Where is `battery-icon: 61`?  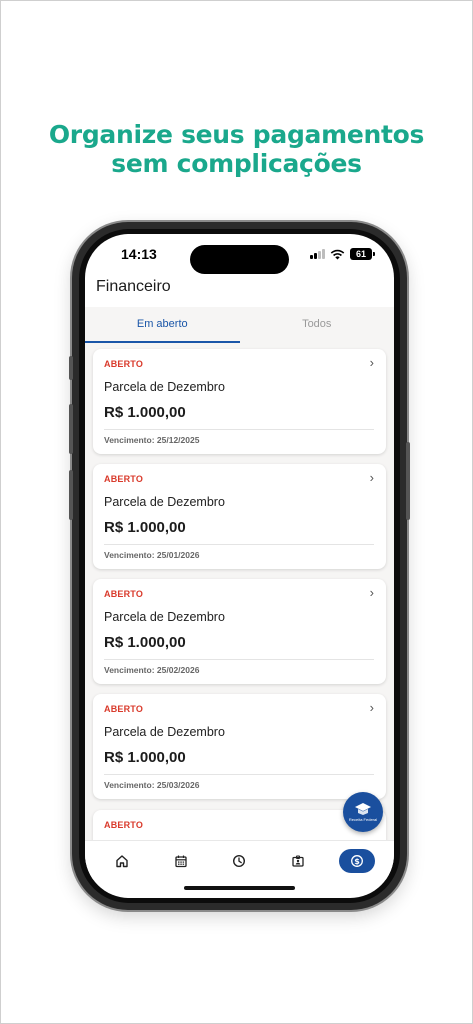 battery-icon: 61 is located at coordinates (362, 254).